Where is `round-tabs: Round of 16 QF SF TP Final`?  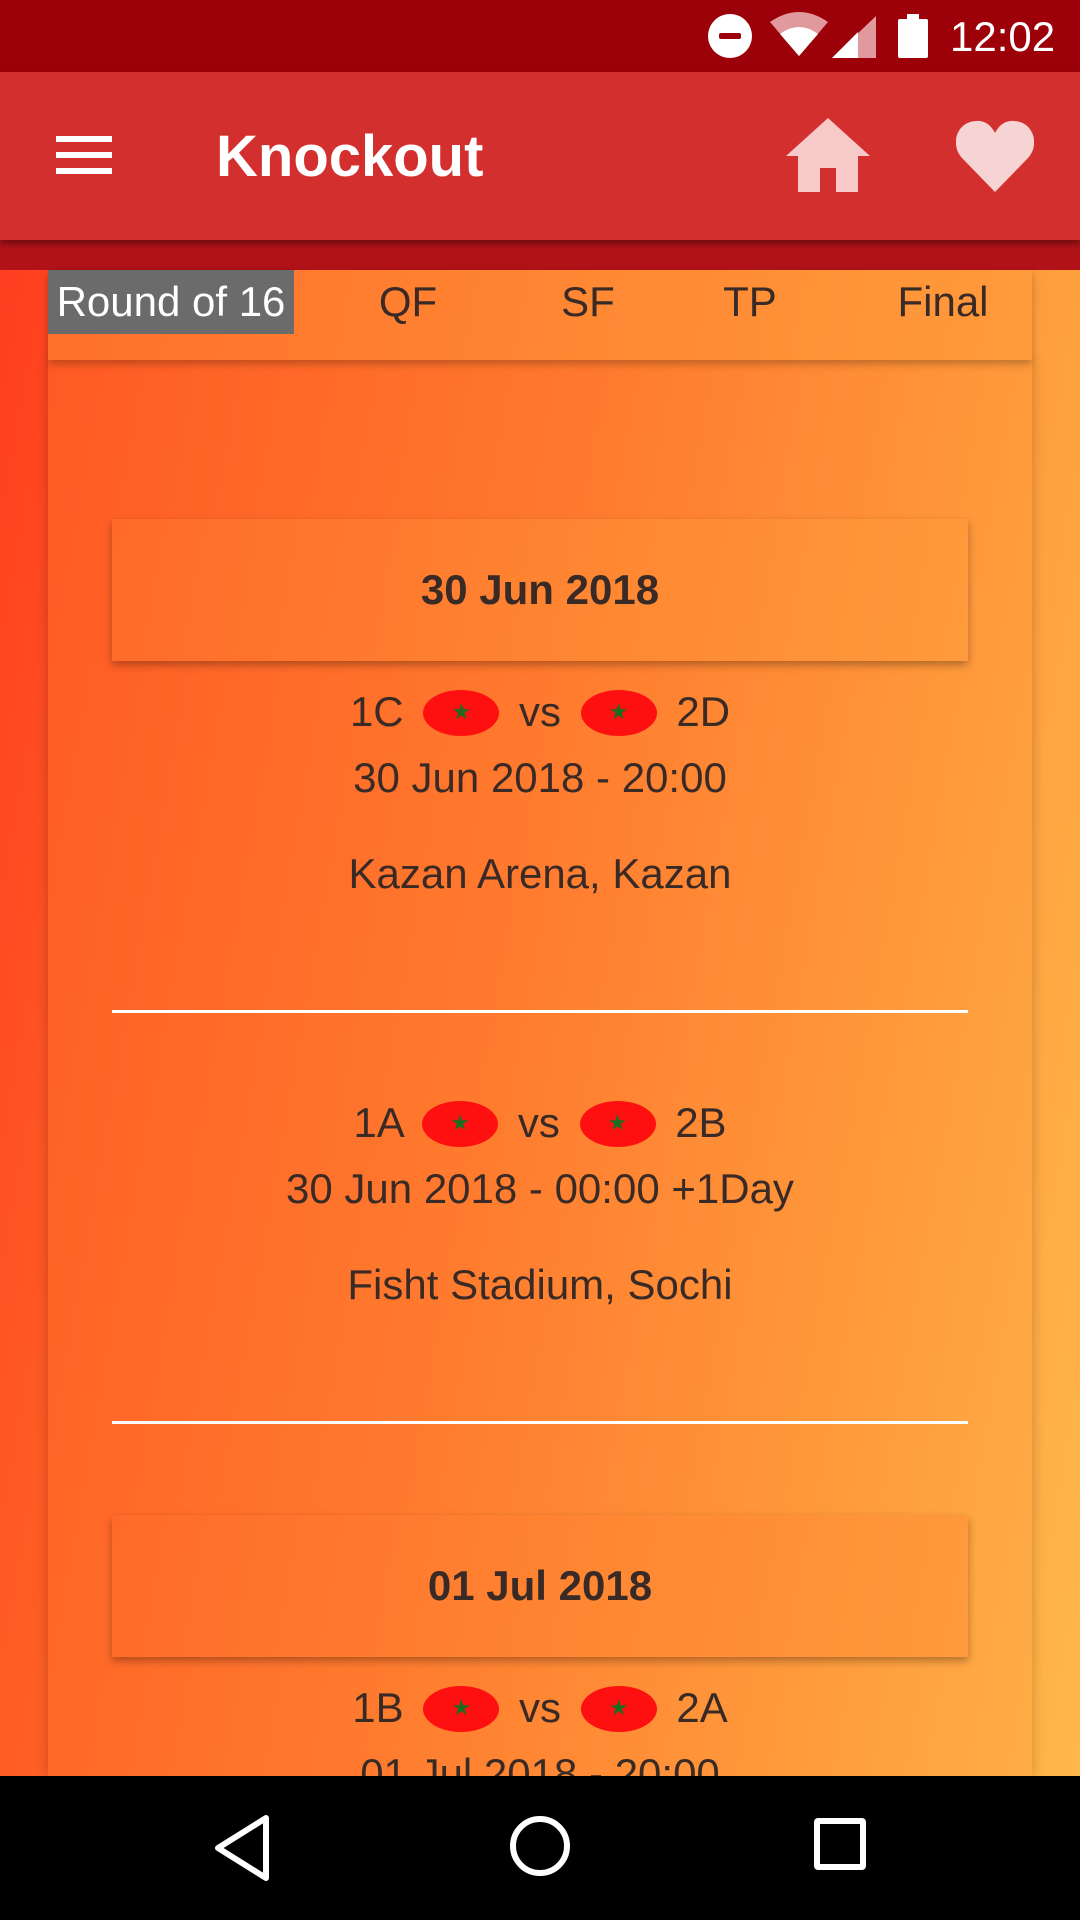
round-tabs: Round of 16 QF SF TP Final is located at coordinates (540, 315).